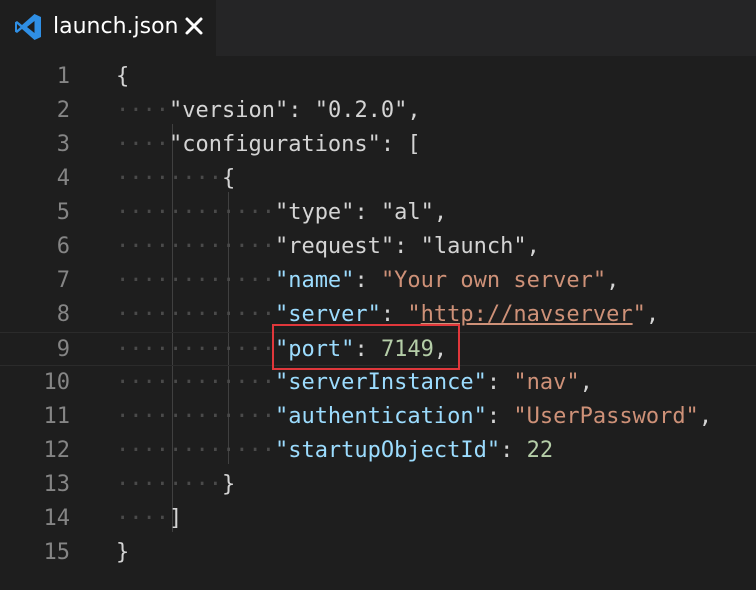 This screenshot has height=590, width=756. What do you see at coordinates (228, 110) in the screenshot?
I see `code-token: "version"` at bounding box center [228, 110].